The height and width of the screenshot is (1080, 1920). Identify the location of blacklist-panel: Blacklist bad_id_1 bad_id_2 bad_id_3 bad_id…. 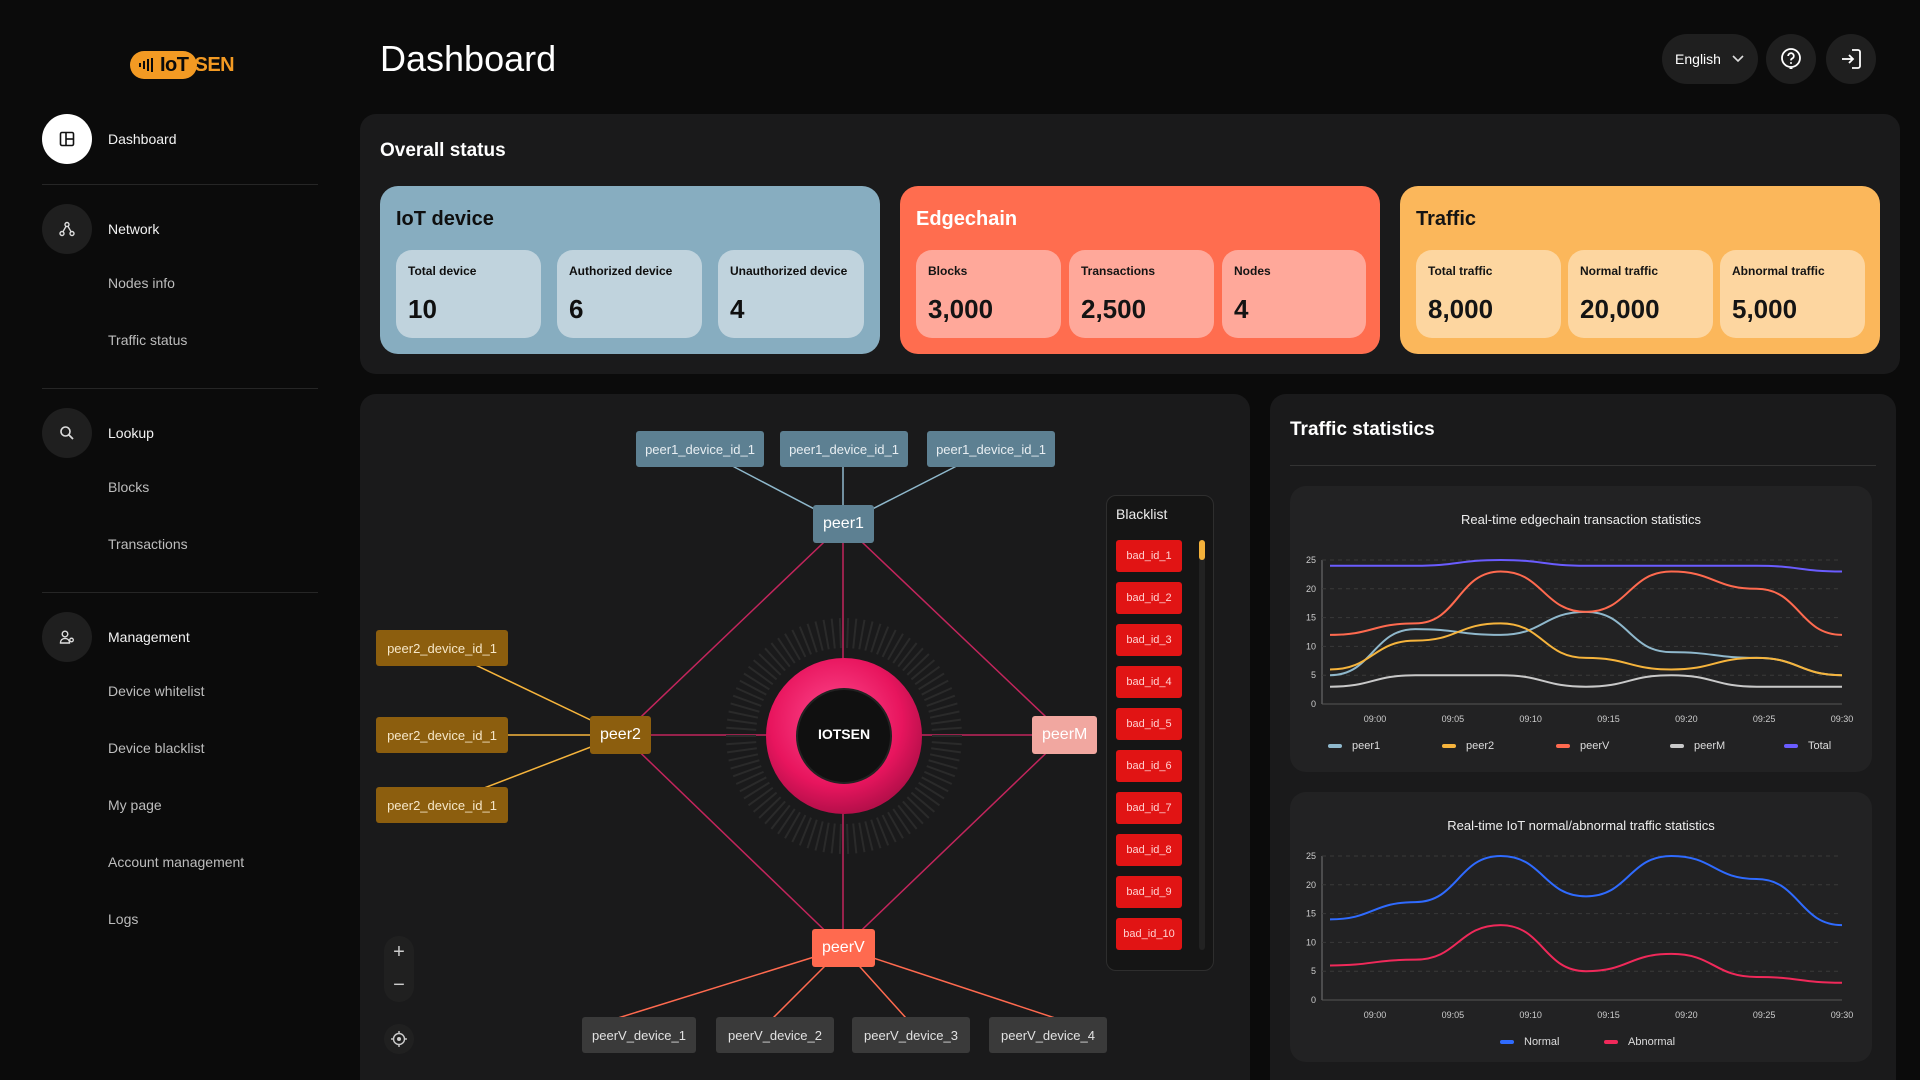
(1160, 733).